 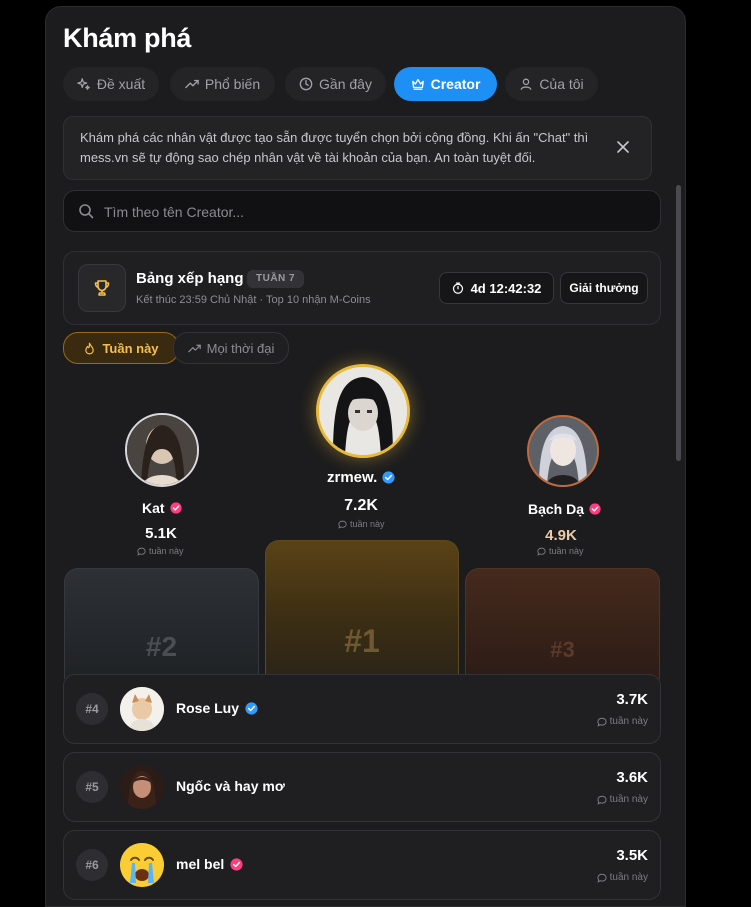 What do you see at coordinates (562, 623) in the screenshot?
I see `pedestal-3: #3` at bounding box center [562, 623].